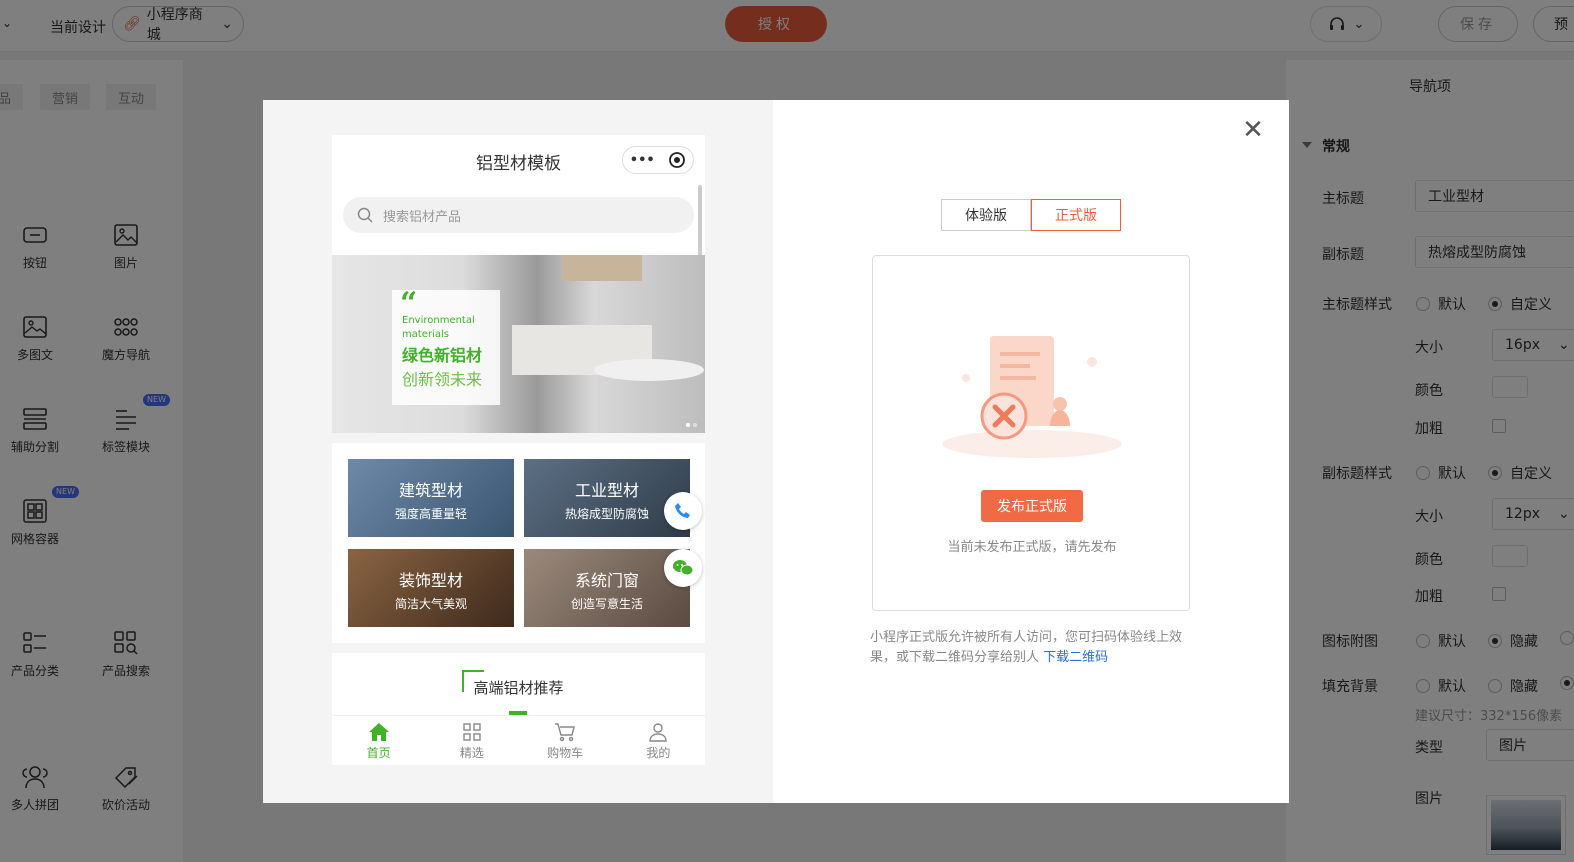 The width and height of the screenshot is (1574, 862). Describe the element at coordinates (518, 160) in the screenshot. I see `phone-header: 铝型材模板 •••` at that location.